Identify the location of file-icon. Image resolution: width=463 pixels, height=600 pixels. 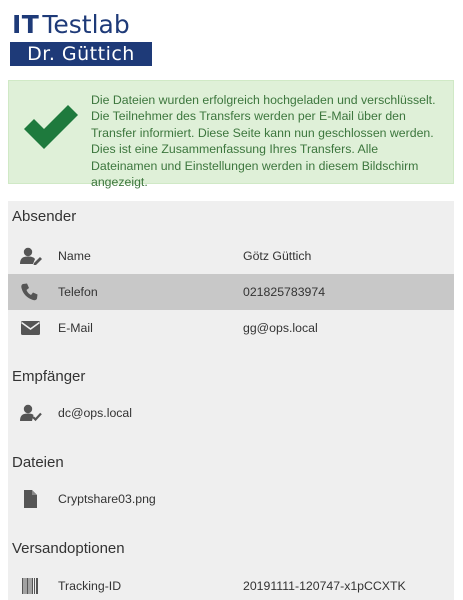
(30, 499).